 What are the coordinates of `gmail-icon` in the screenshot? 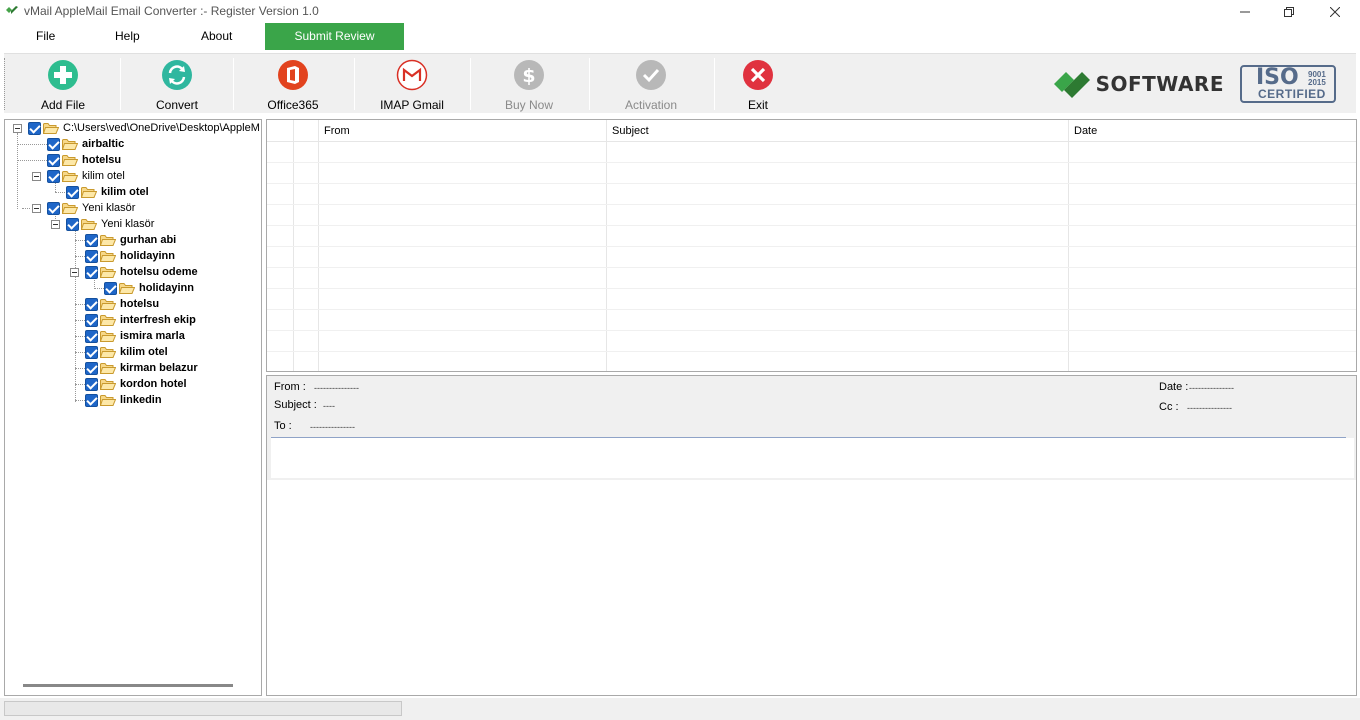 It's located at (412, 75).